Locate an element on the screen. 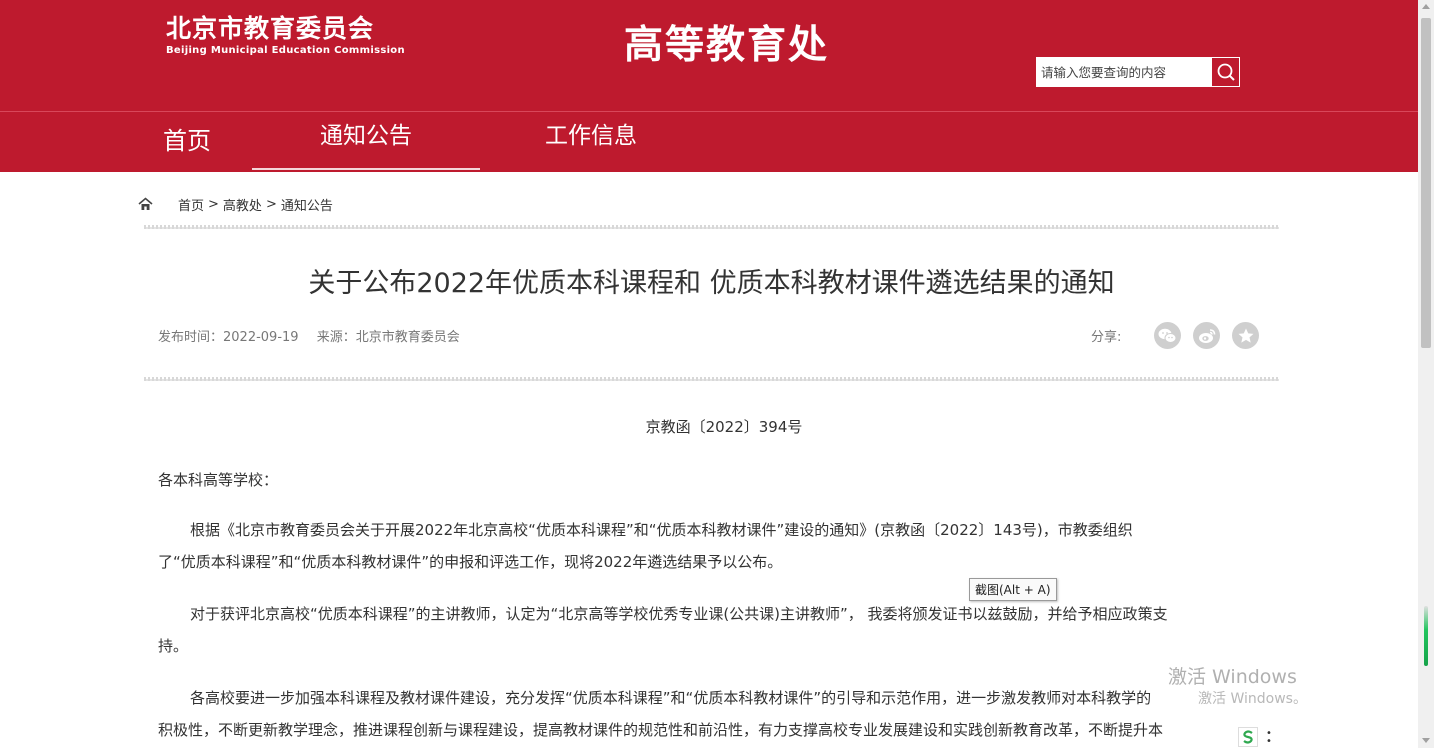 This screenshot has height=748, width=1434. breadcrumb-higher-edu: 高教处 is located at coordinates (242, 204).